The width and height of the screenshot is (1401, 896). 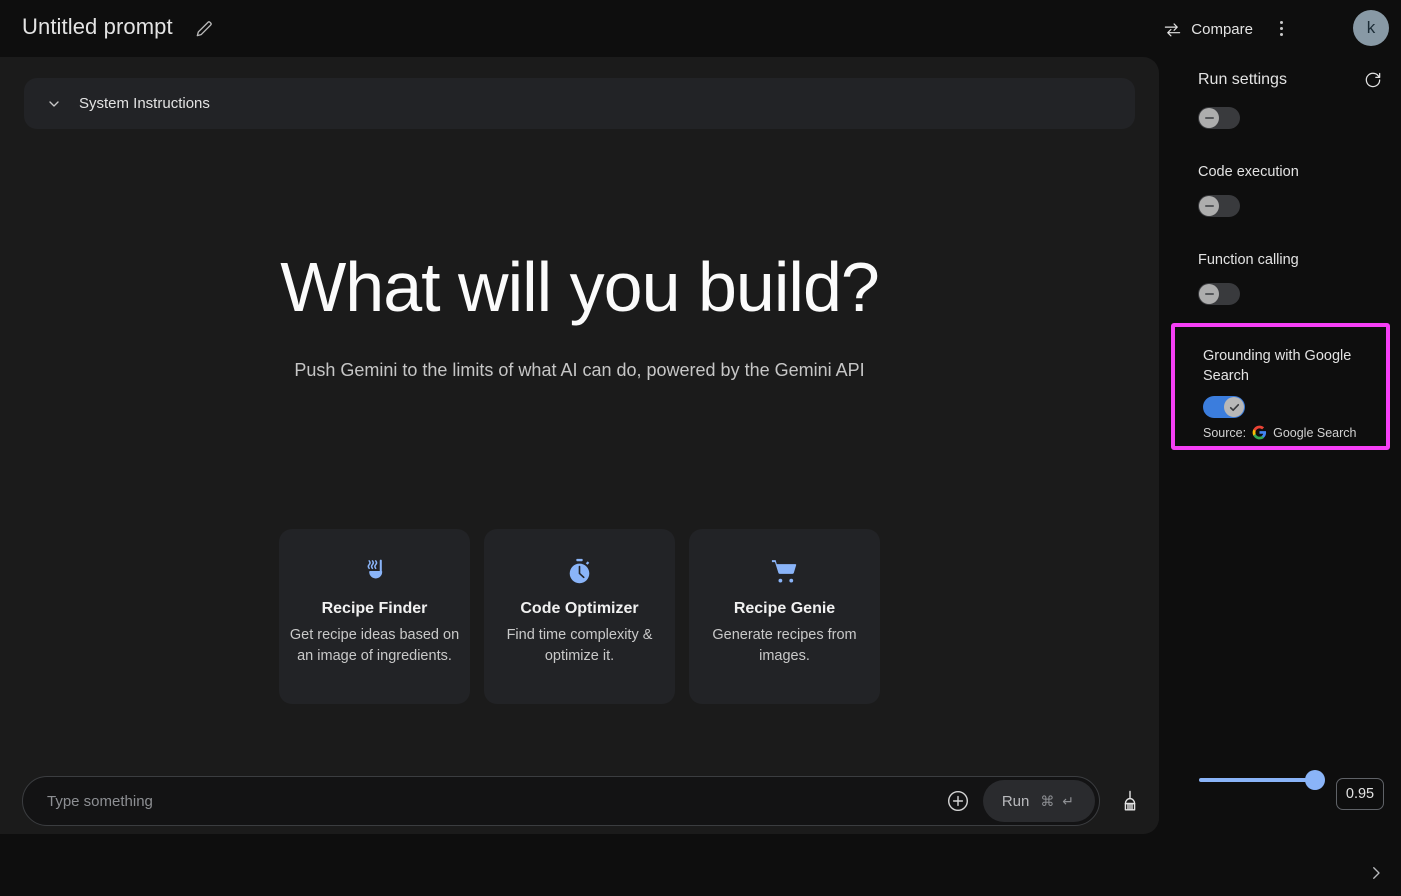 I want to click on top-toggle, so click(x=1219, y=118).